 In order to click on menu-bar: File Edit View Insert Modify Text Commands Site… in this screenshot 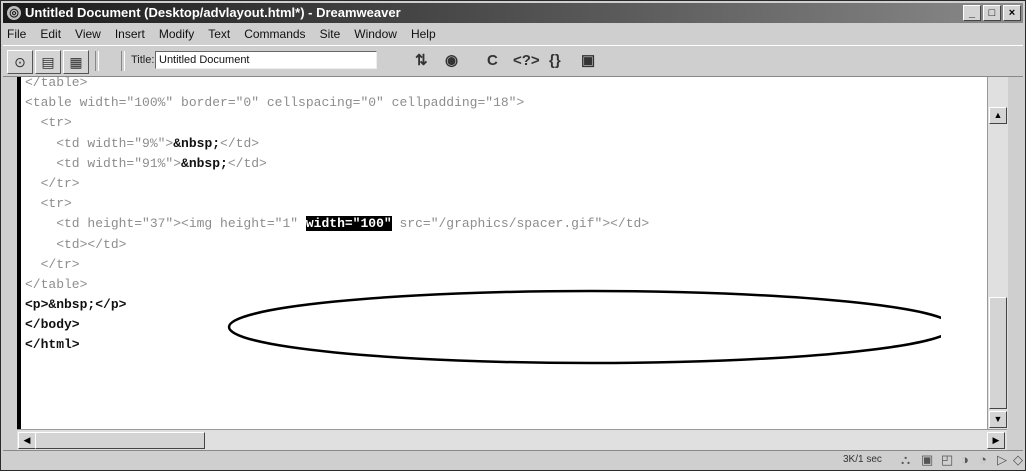, I will do `click(513, 34)`.